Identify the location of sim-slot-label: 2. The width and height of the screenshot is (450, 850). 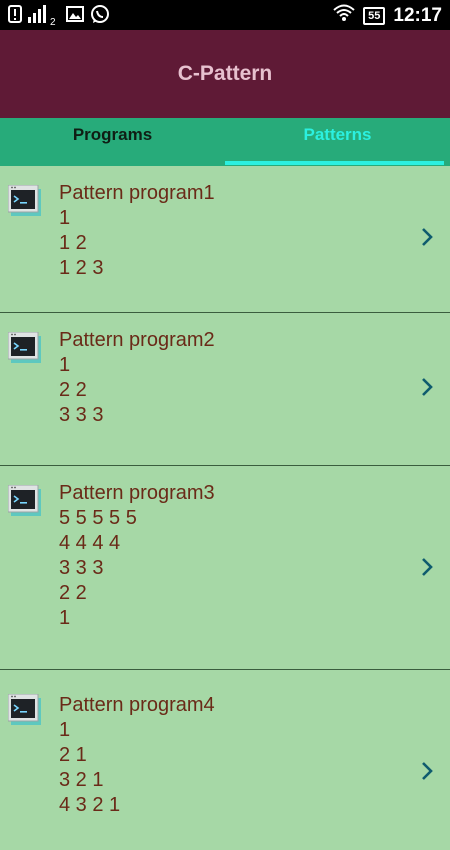
(53, 22).